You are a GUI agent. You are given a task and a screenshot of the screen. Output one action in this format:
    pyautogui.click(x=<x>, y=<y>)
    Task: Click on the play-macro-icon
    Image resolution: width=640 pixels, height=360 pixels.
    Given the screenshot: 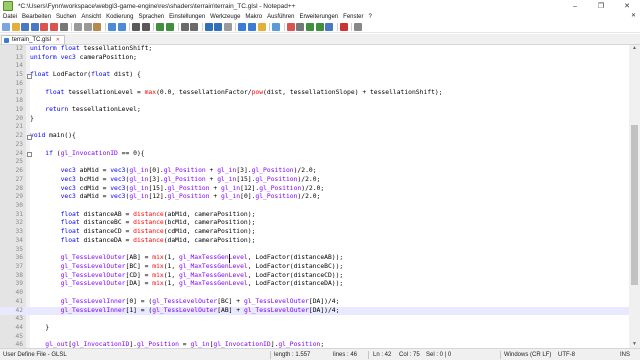 What is the action you would take?
    pyautogui.click(x=310, y=27)
    